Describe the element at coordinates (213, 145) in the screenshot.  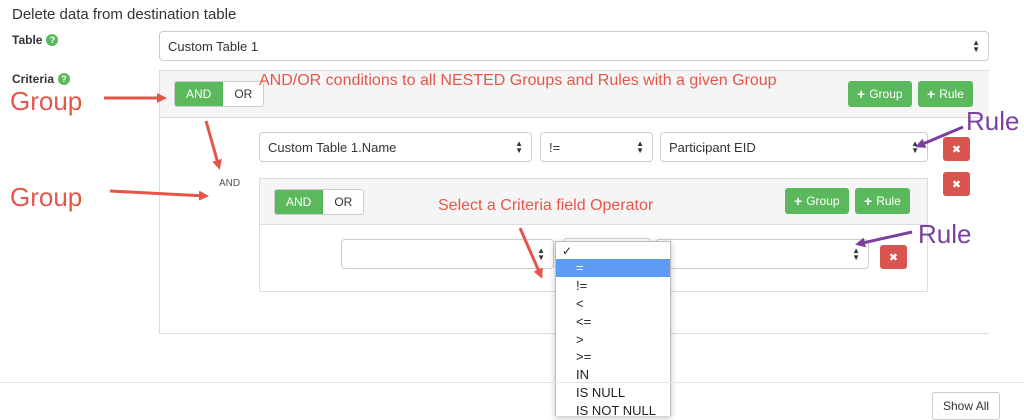
I see `arrow-to-and` at that location.